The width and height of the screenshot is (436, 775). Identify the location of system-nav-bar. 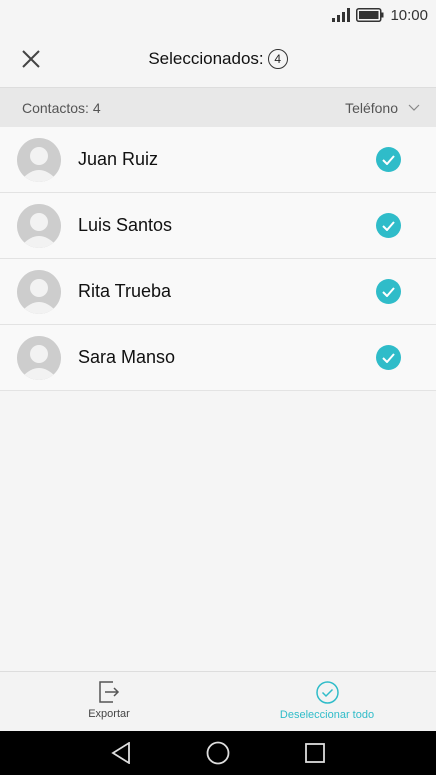
(218, 753).